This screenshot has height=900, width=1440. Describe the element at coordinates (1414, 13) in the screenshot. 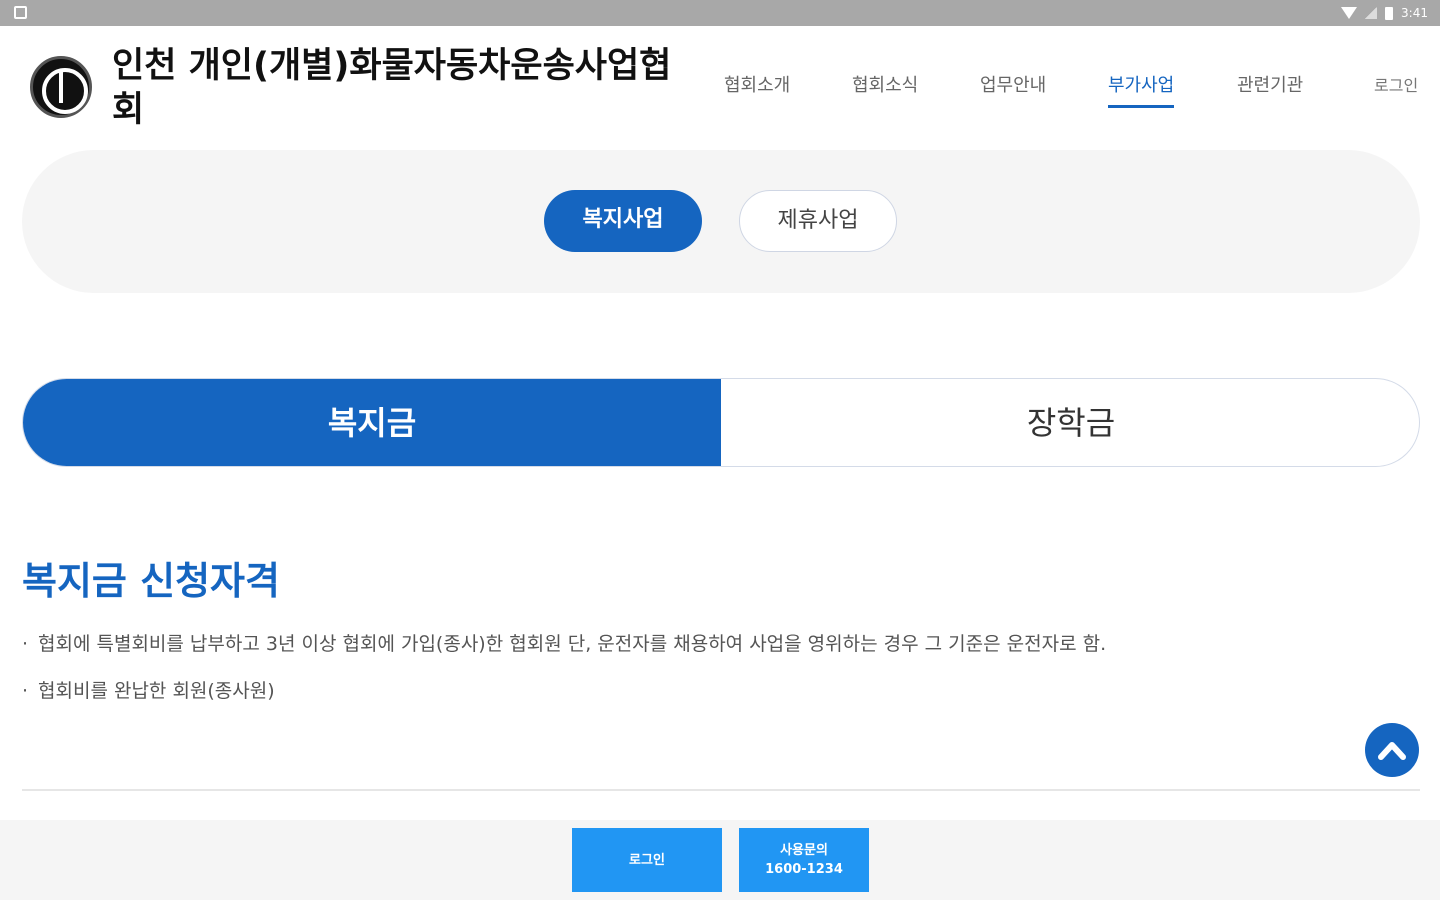

I see `status-time: 3:41` at that location.